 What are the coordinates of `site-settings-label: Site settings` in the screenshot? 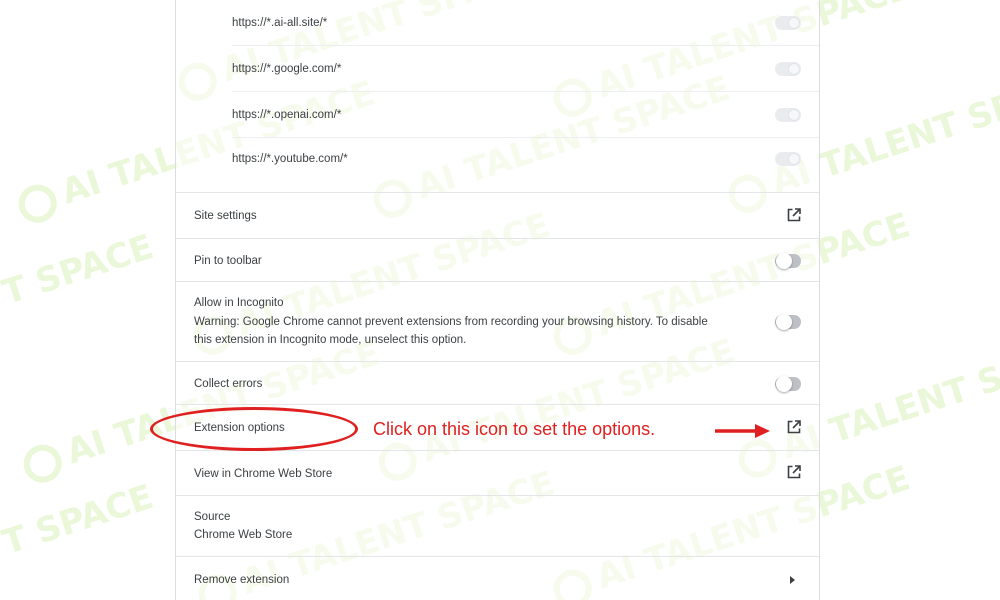 It's located at (225, 216).